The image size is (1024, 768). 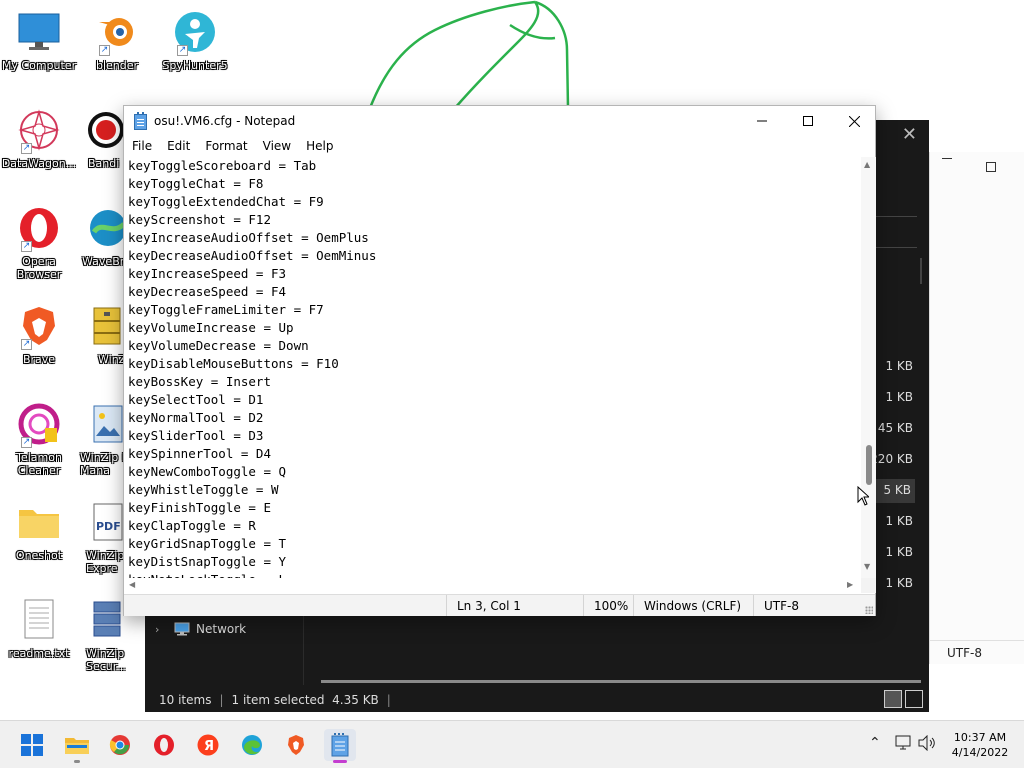 What do you see at coordinates (980, 745) in the screenshot?
I see `system-clock: 10:37 AM 4/14/2022` at bounding box center [980, 745].